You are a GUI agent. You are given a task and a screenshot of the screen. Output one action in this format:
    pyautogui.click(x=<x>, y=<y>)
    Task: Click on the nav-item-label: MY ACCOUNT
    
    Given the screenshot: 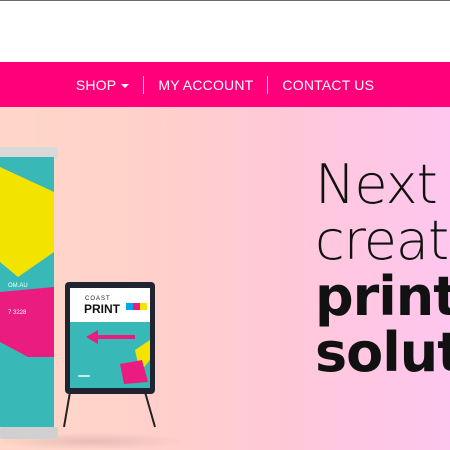 What is the action you would take?
    pyautogui.click(x=206, y=84)
    